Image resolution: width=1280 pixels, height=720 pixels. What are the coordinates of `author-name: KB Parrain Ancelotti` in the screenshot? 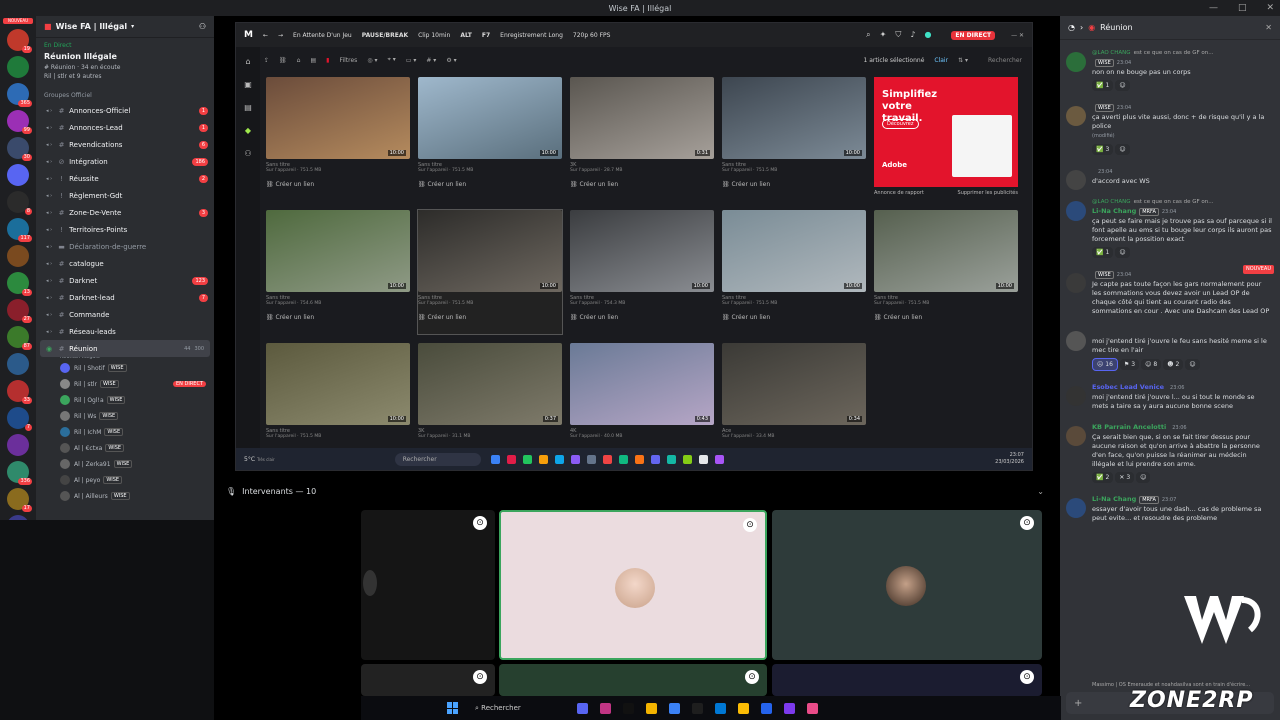 It's located at (1129, 427).